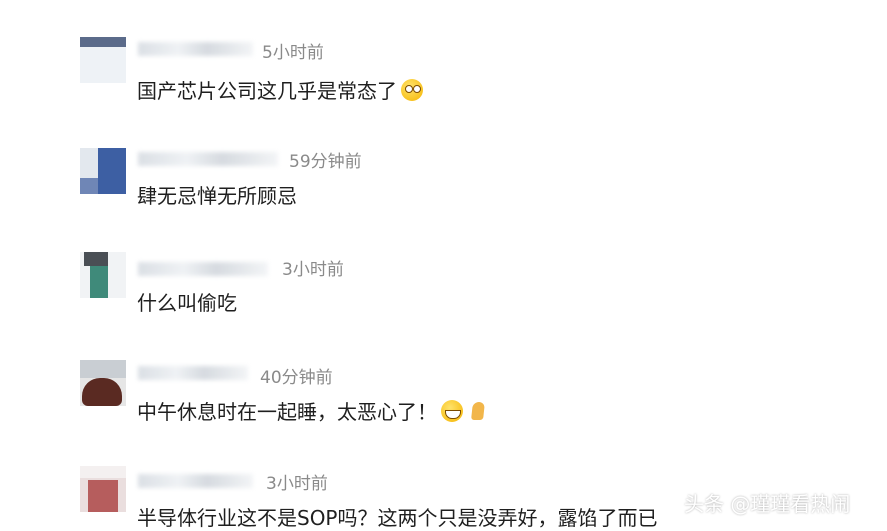  Describe the element at coordinates (767, 504) in the screenshot. I see `watermark: 头条 @瑾瑾看热闹` at that location.